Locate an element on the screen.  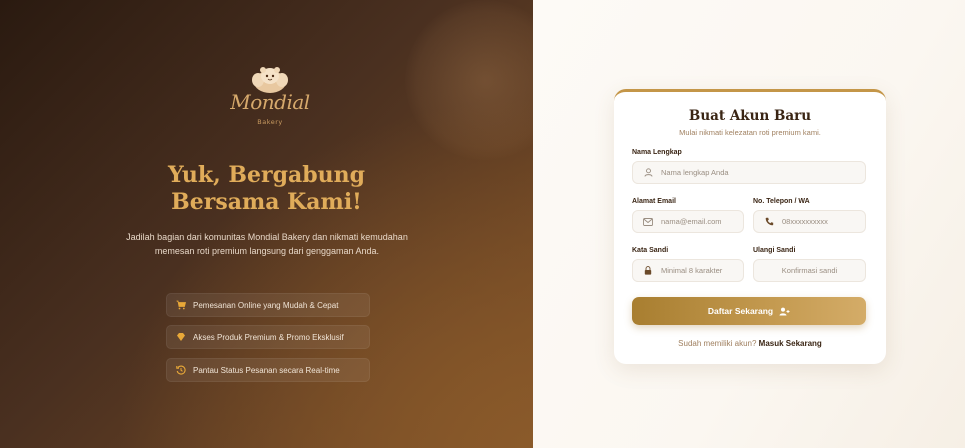
hero-title-line-1: Yuk, Bergabung is located at coordinates (266, 175).